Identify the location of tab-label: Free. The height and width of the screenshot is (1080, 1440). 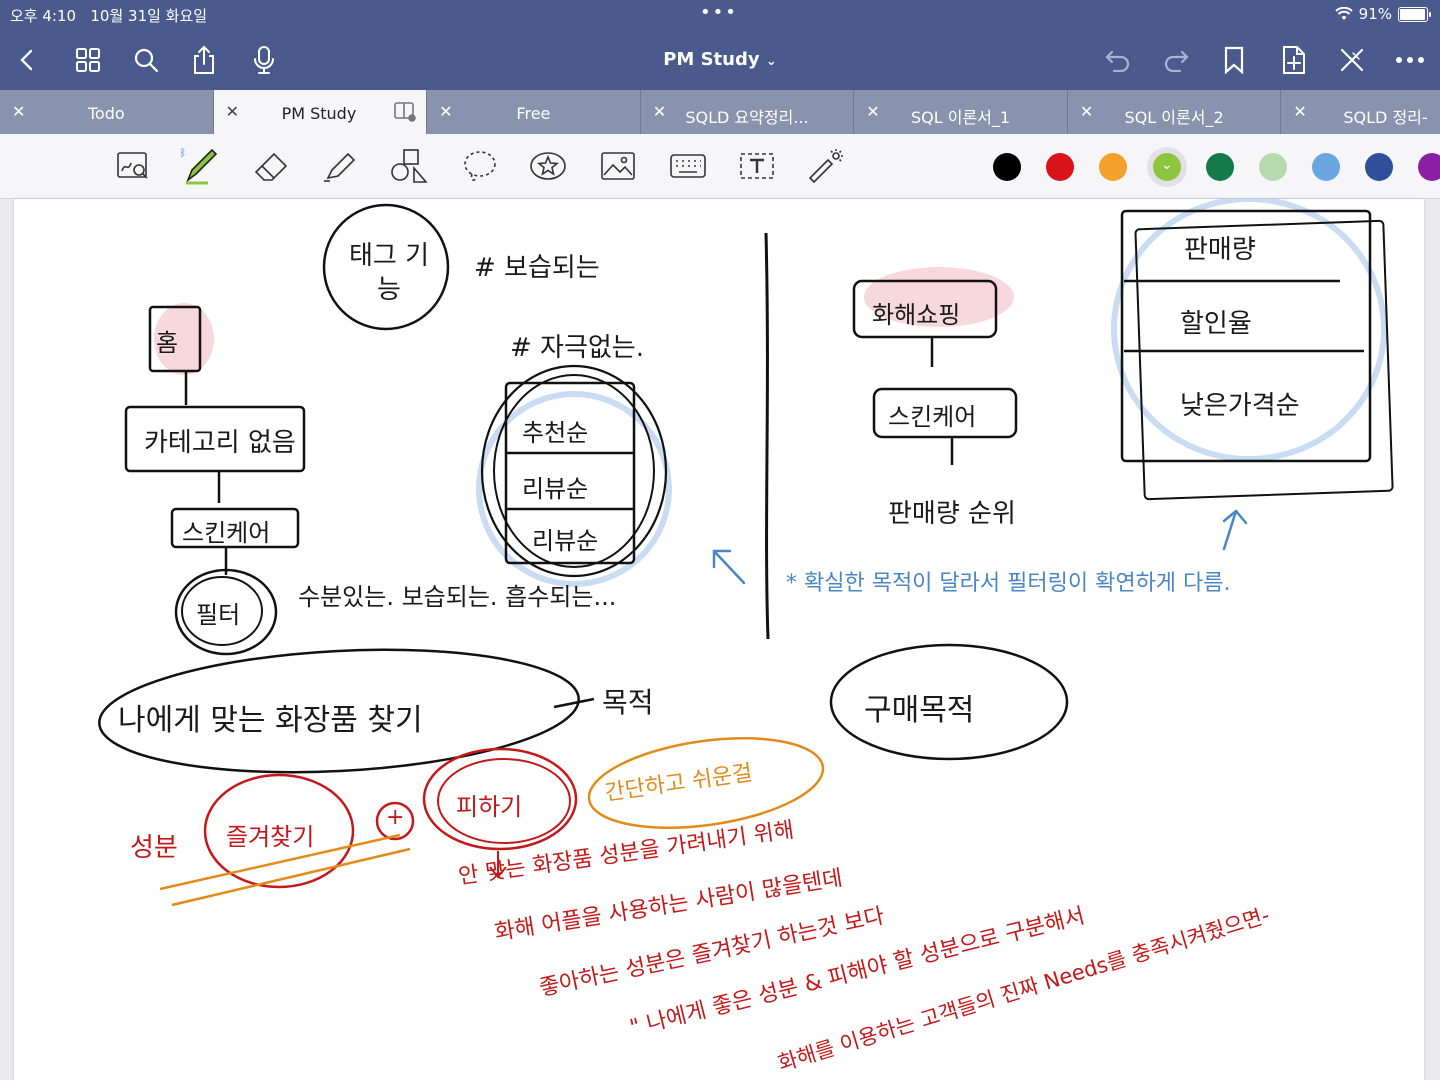
(533, 113).